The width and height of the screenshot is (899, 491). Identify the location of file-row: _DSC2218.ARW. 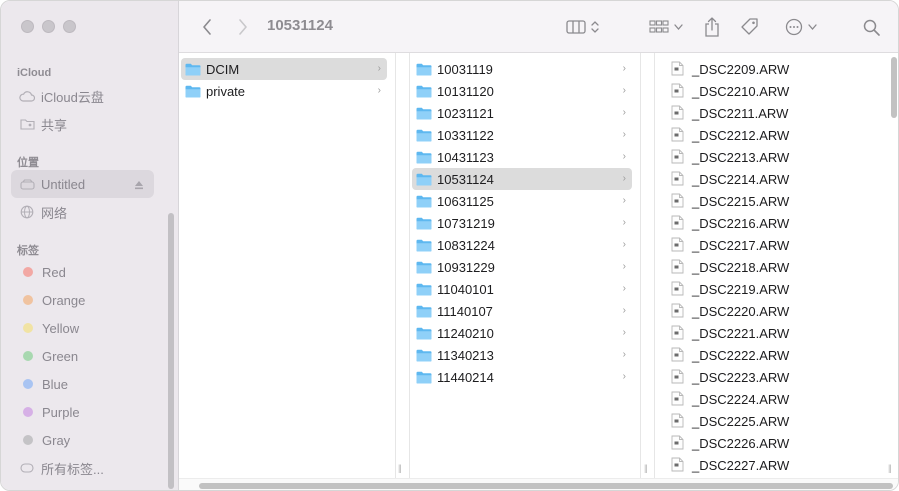
(774, 267).